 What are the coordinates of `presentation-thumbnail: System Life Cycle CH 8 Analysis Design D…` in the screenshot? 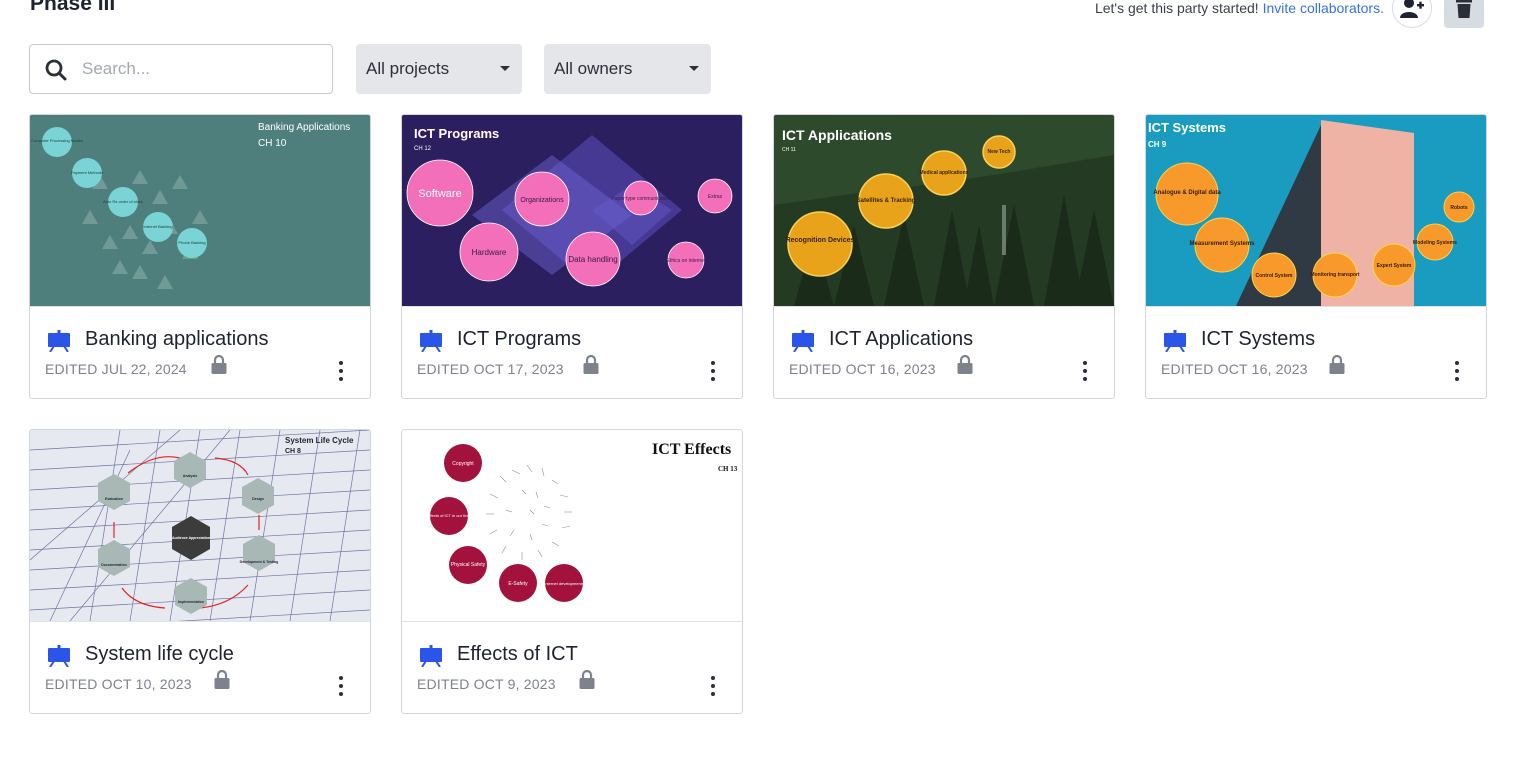 It's located at (200, 525).